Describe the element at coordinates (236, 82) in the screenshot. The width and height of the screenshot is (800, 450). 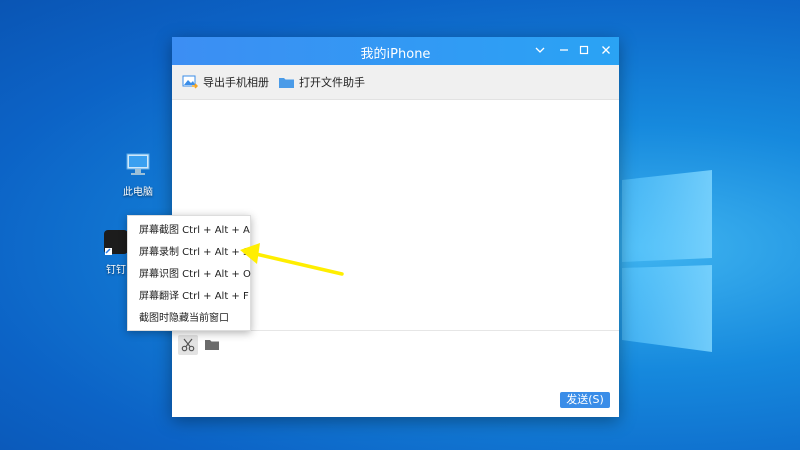
I see `export-album-label: 导出手机相册` at that location.